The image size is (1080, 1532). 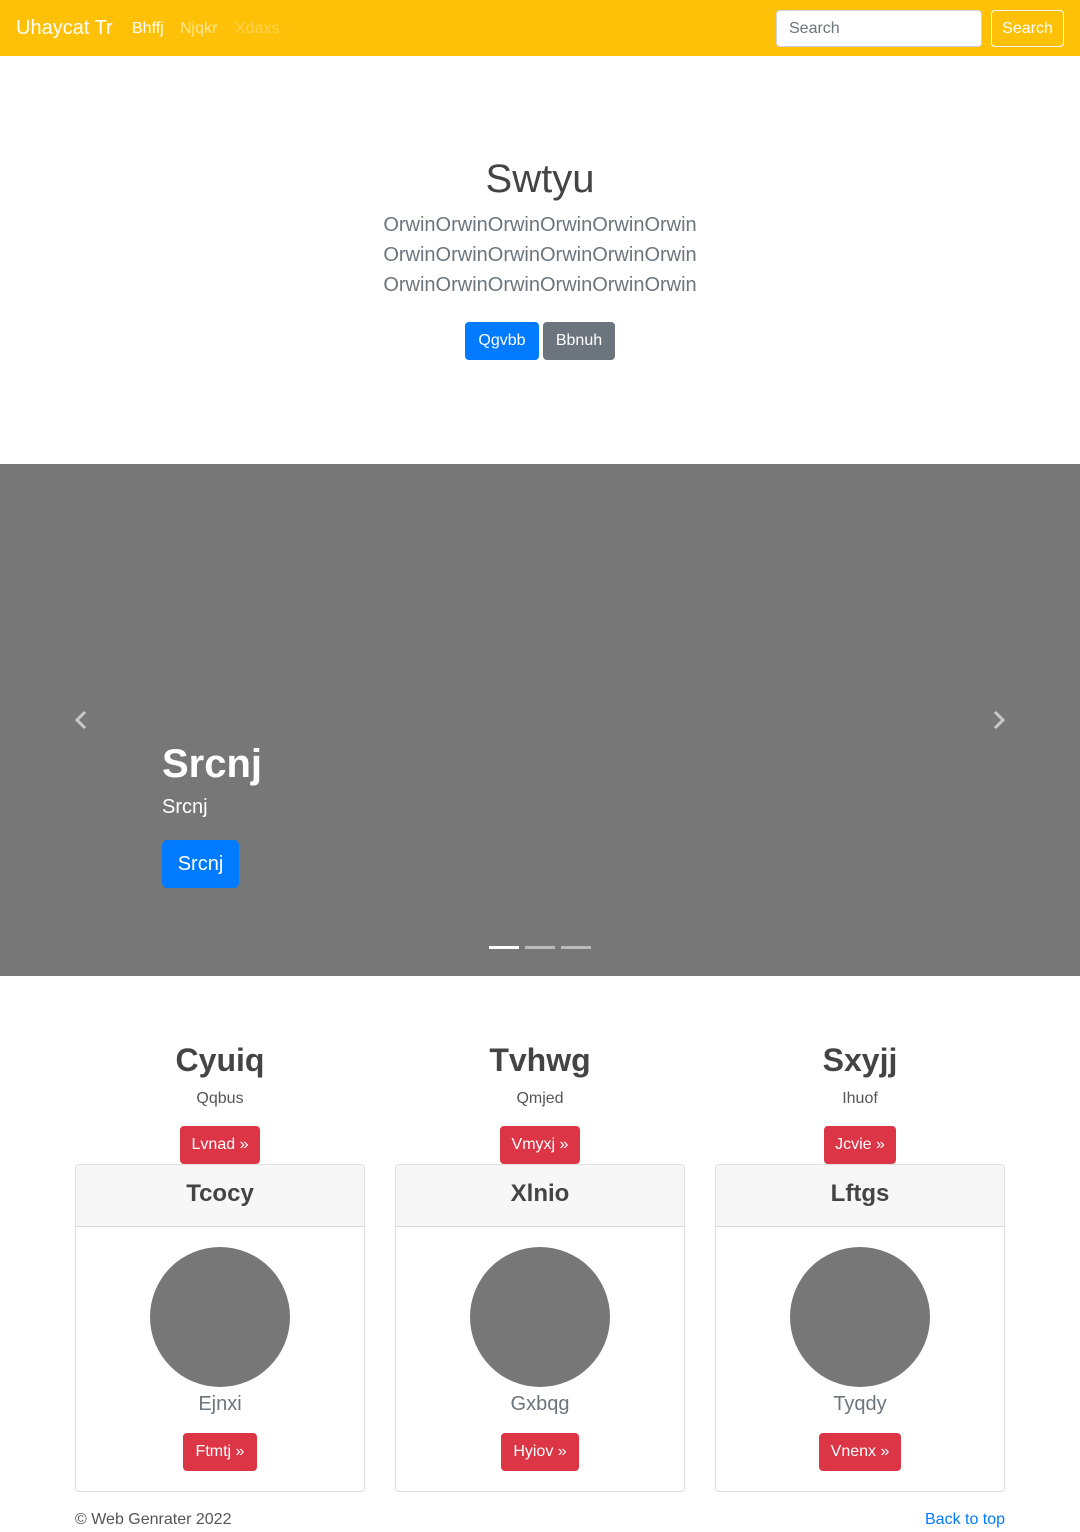 What do you see at coordinates (540, 28) in the screenshot?
I see `navbar: Uhaycat Tr Bhffj Njqkr Xdaxs Search` at bounding box center [540, 28].